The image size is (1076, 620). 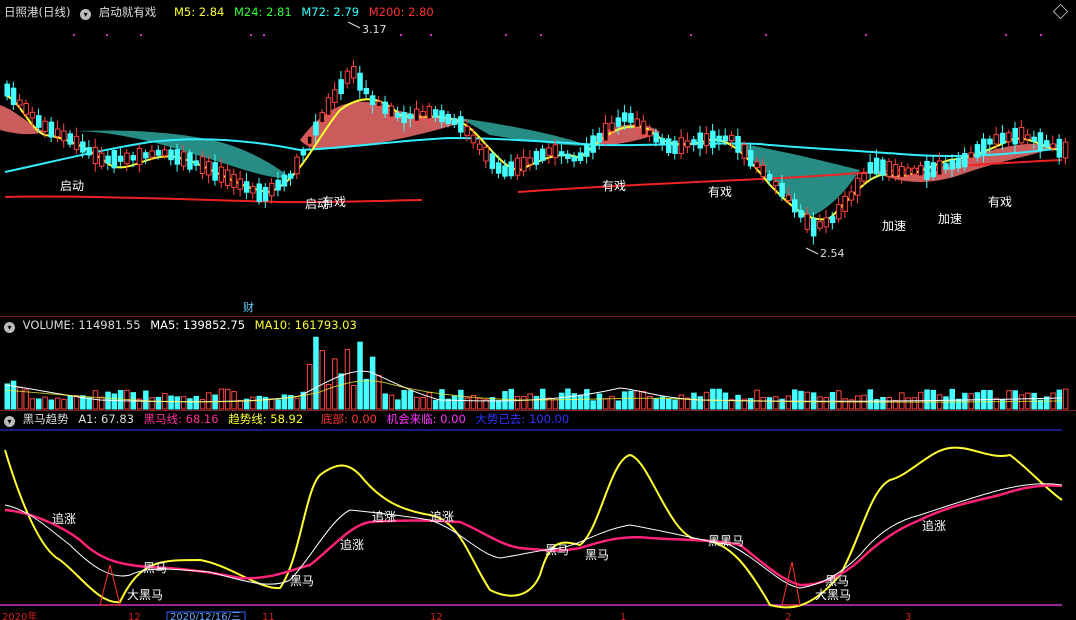 What do you see at coordinates (72, 186) in the screenshot?
I see `annotation-label: 启动` at bounding box center [72, 186].